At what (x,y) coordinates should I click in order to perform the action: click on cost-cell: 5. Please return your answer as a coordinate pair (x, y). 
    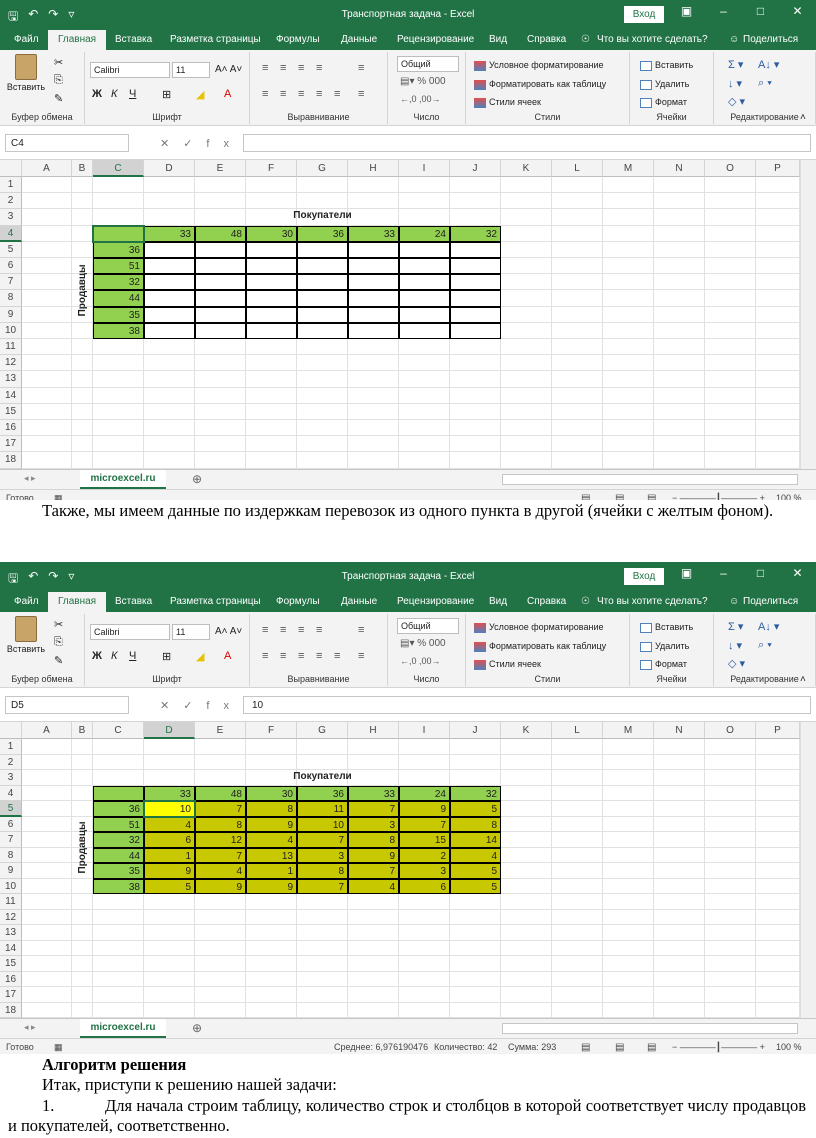
    Looking at the image, I should click on (475, 809).